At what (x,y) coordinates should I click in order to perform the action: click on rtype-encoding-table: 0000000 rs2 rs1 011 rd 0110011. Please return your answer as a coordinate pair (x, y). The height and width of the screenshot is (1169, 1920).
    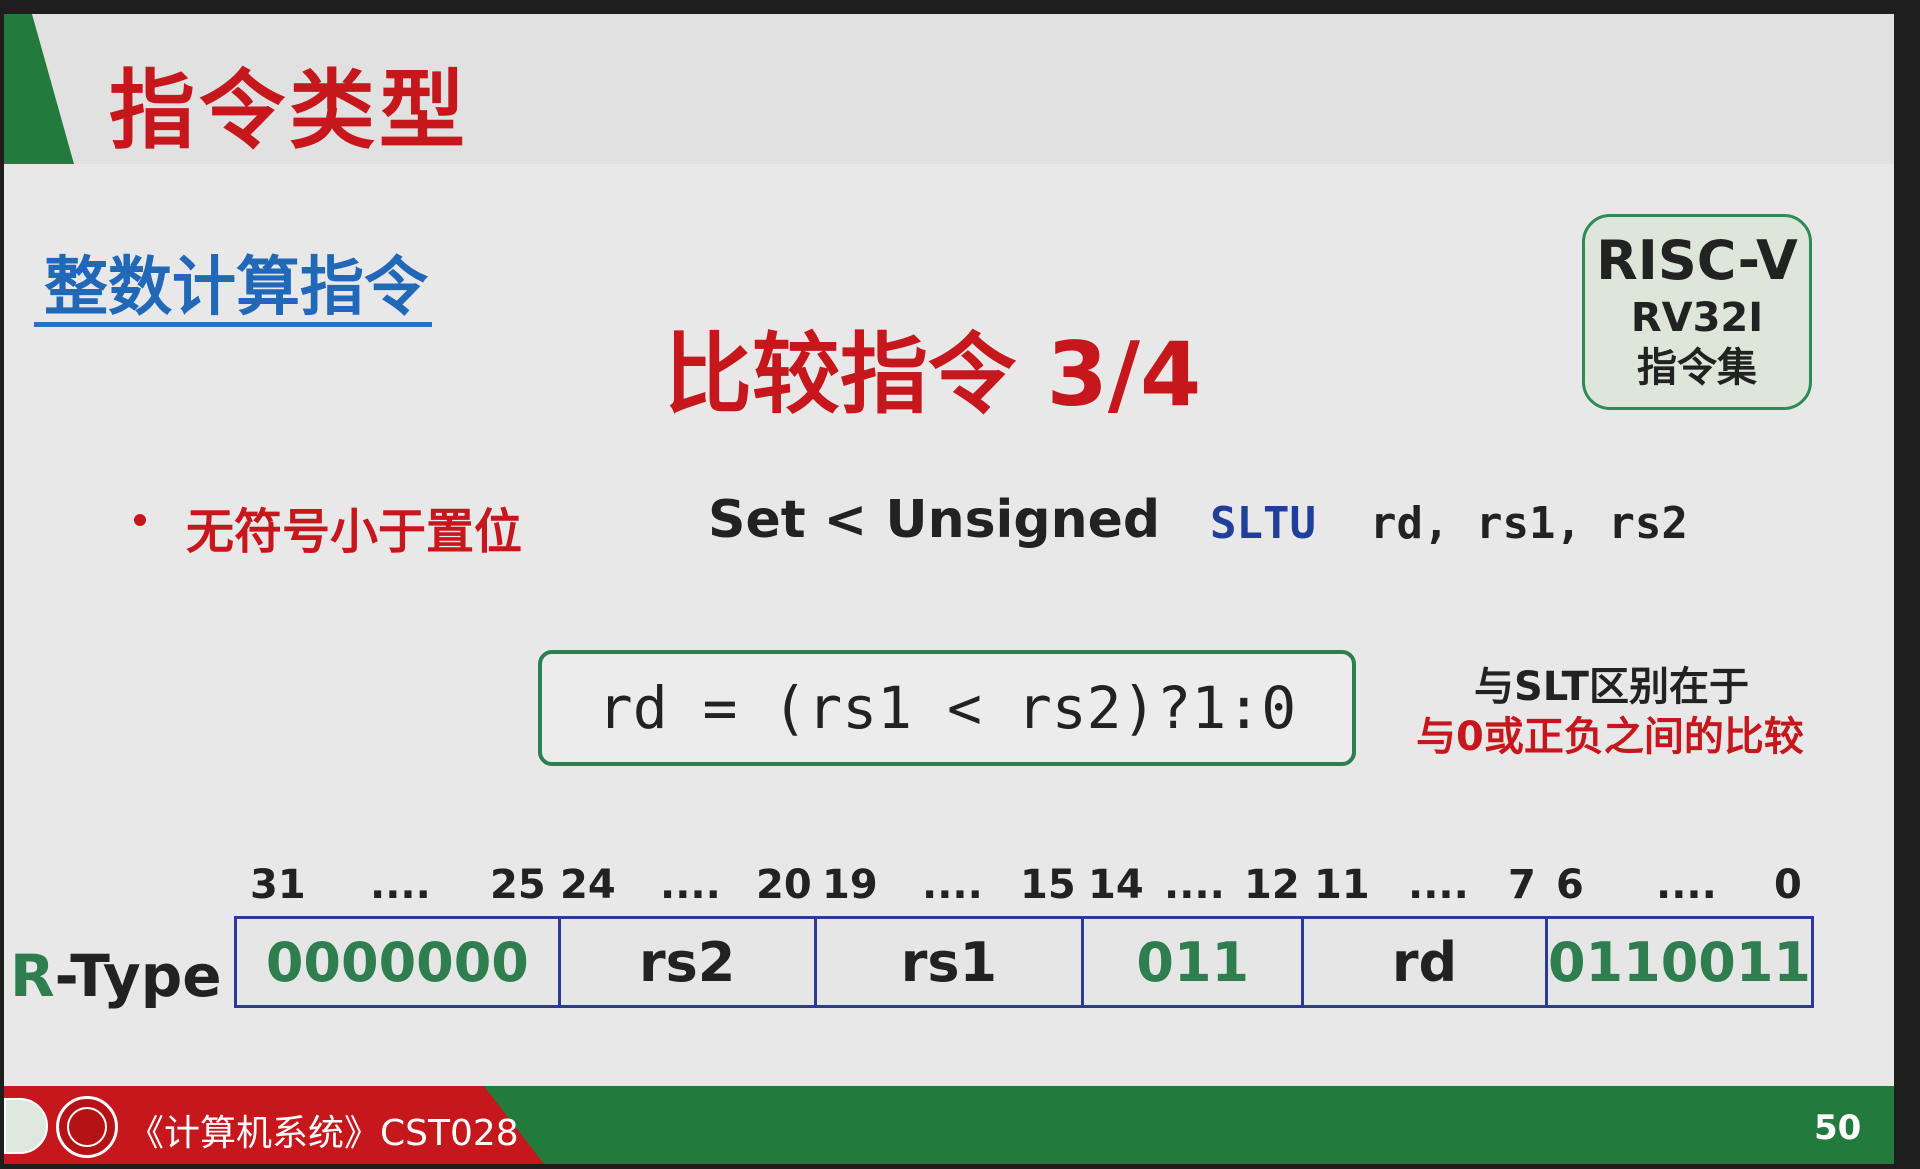
    Looking at the image, I should click on (1024, 962).